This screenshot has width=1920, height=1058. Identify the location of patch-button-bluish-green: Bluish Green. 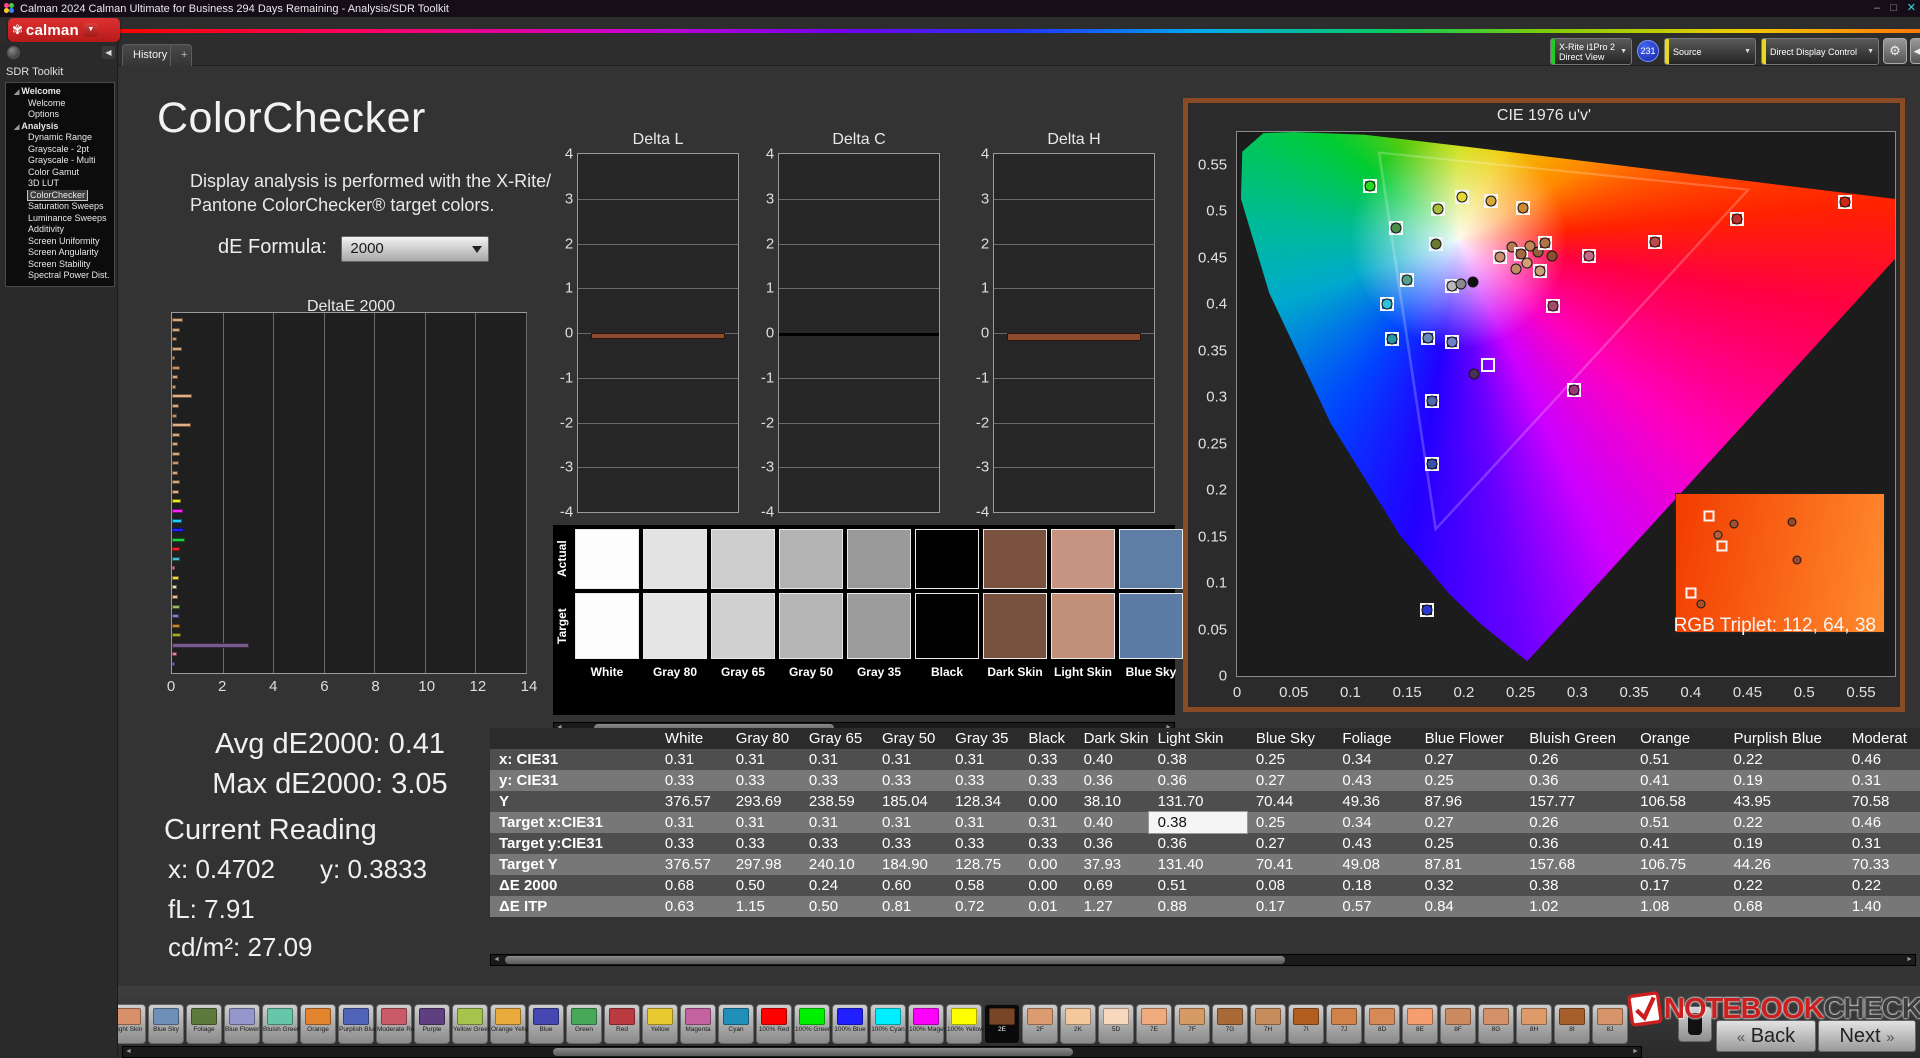
(281, 1024).